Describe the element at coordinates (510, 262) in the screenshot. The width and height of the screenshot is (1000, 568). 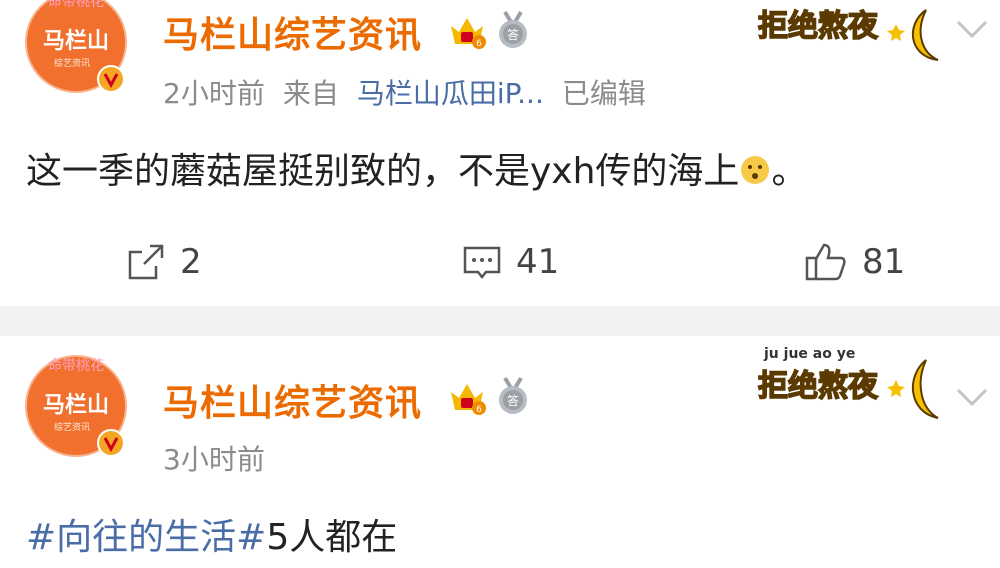
I see `comment-button: 41` at that location.